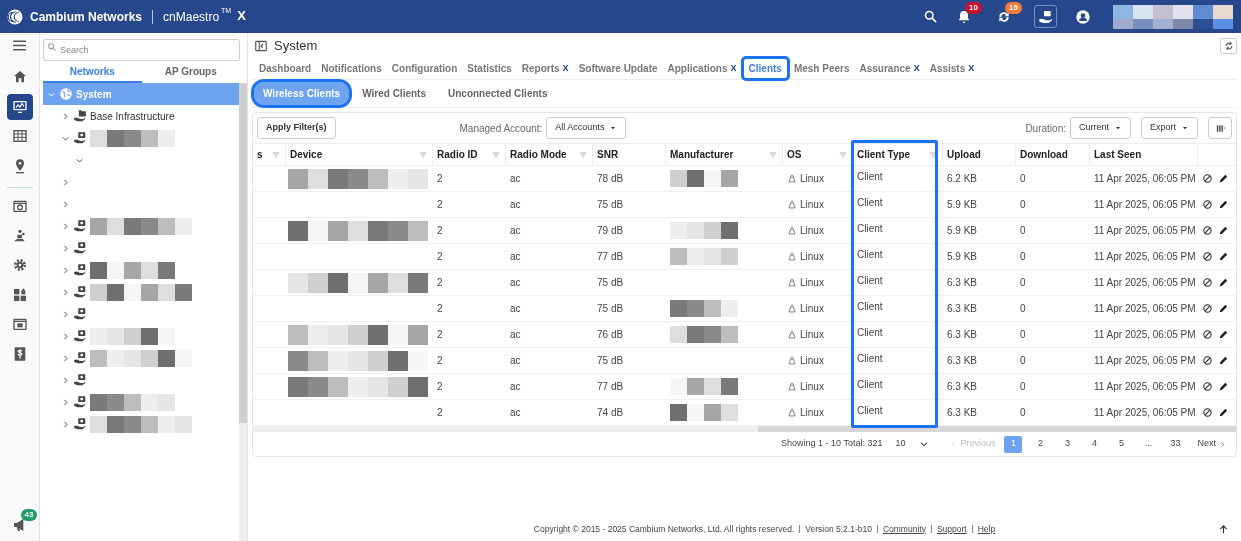 This screenshot has width=1241, height=541. Describe the element at coordinates (1220, 128) in the screenshot. I see `column-chooser-button` at that location.